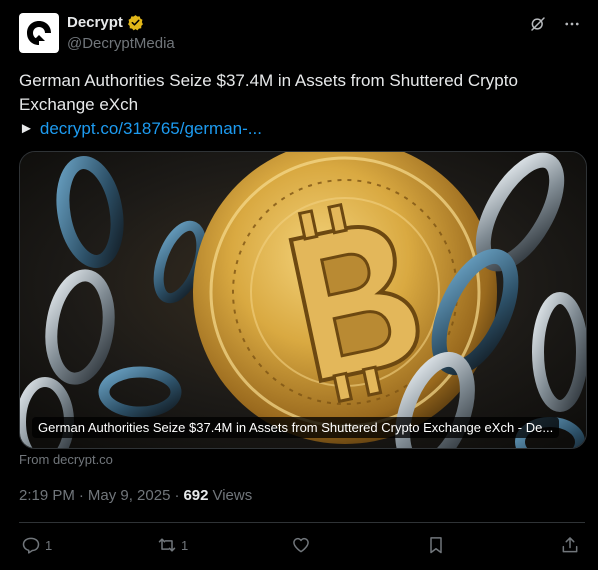 This screenshot has width=598, height=570. I want to click on action-bar: 1 1, so click(302, 548).